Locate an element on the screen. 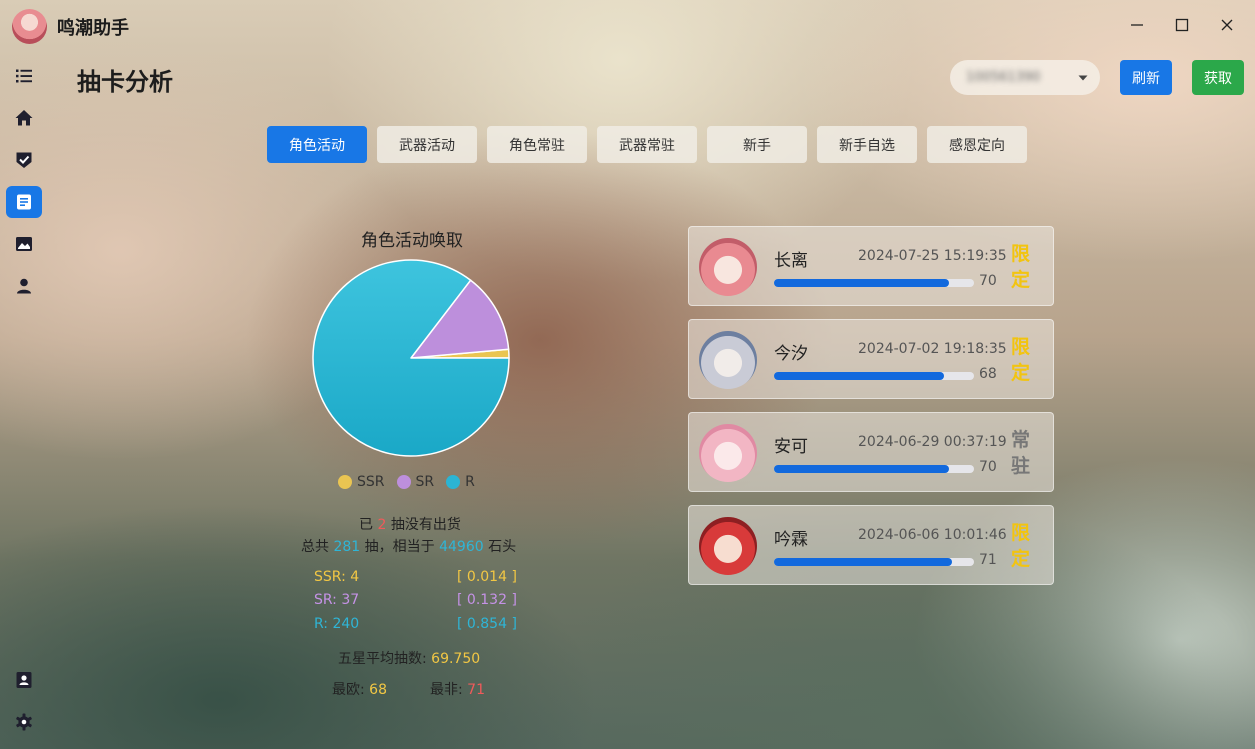  pity-count: 2 is located at coordinates (382, 525).